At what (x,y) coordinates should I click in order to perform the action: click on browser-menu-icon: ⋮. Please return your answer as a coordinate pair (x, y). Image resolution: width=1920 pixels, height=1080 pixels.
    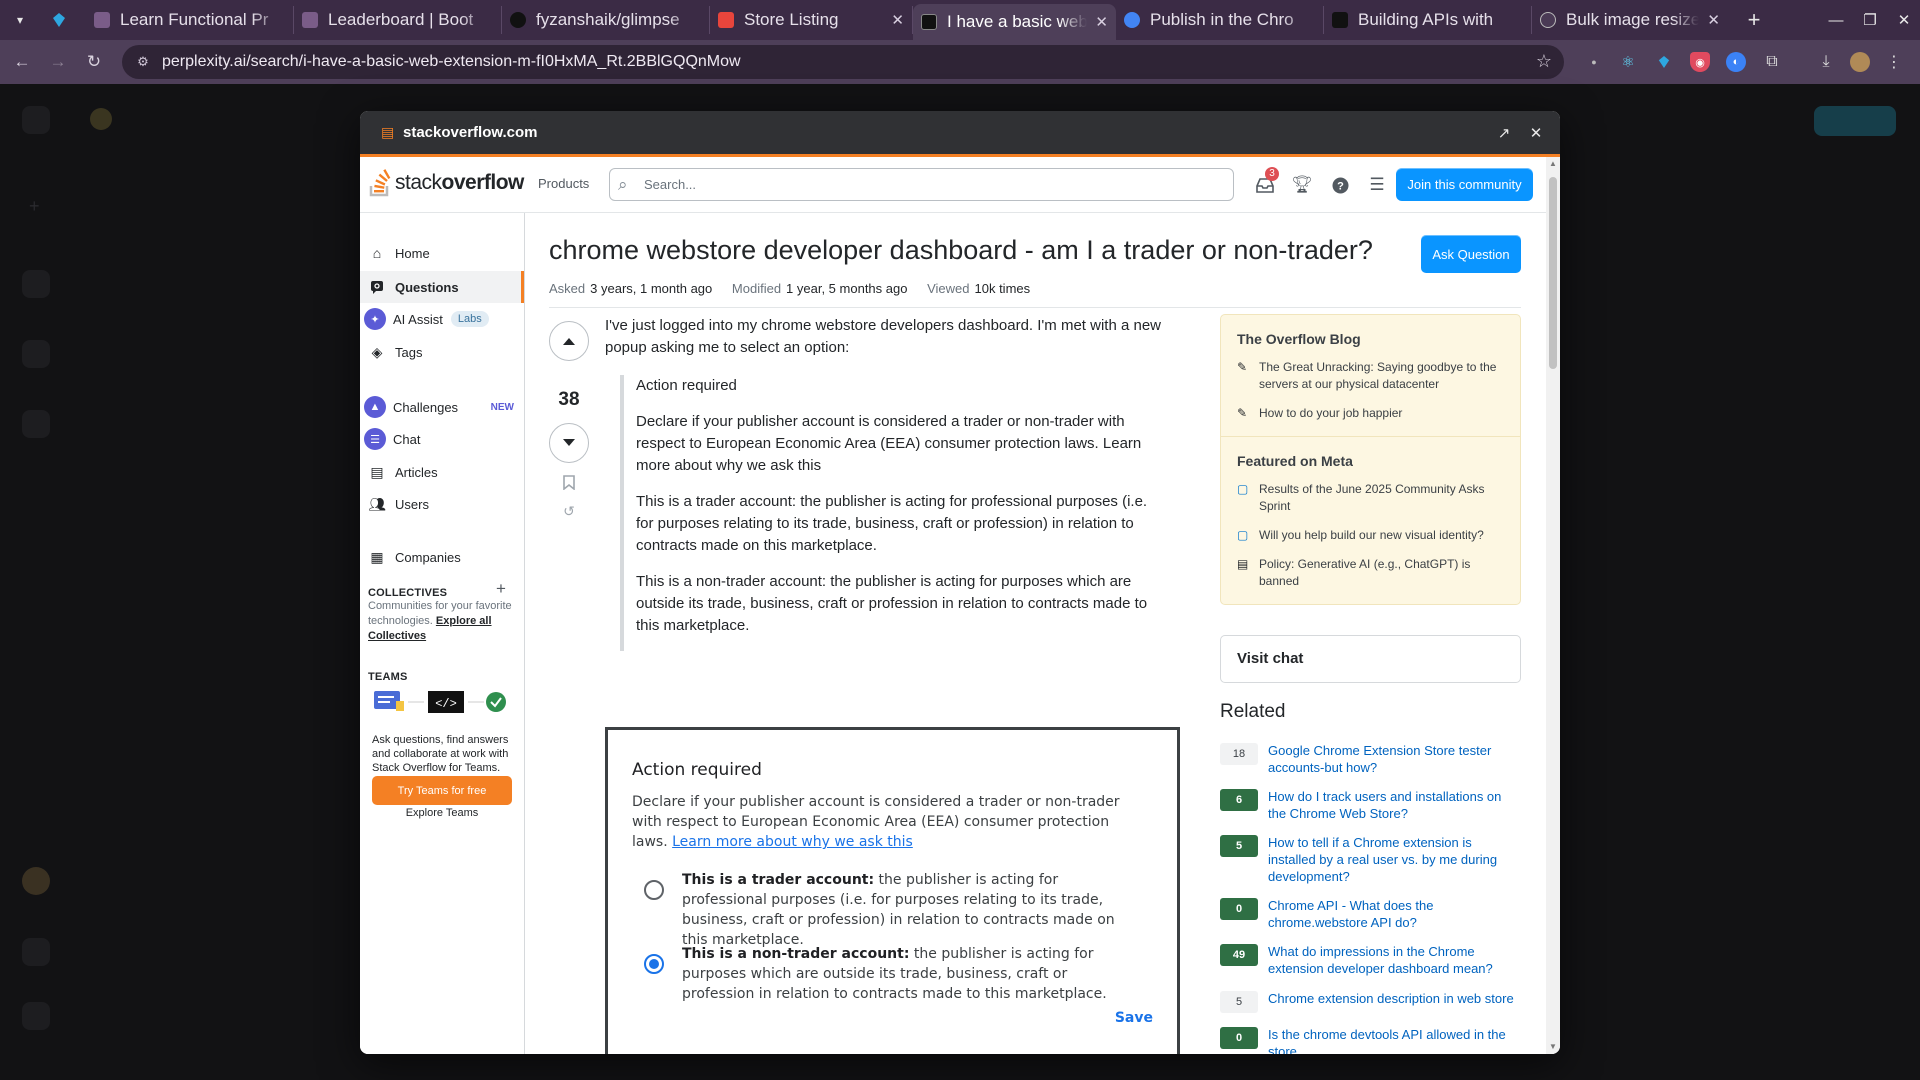
    Looking at the image, I should click on (1894, 62).